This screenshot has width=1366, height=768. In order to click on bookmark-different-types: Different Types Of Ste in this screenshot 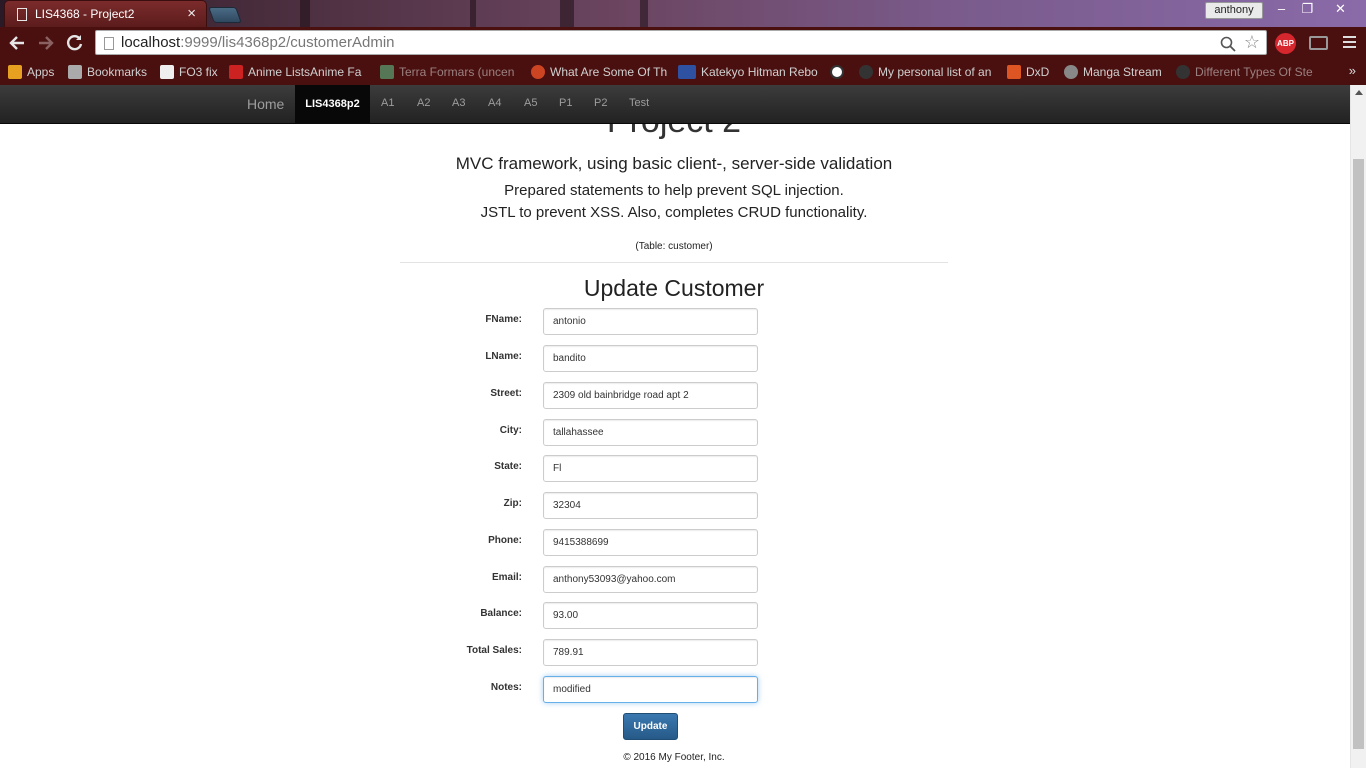, I will do `click(1244, 72)`.